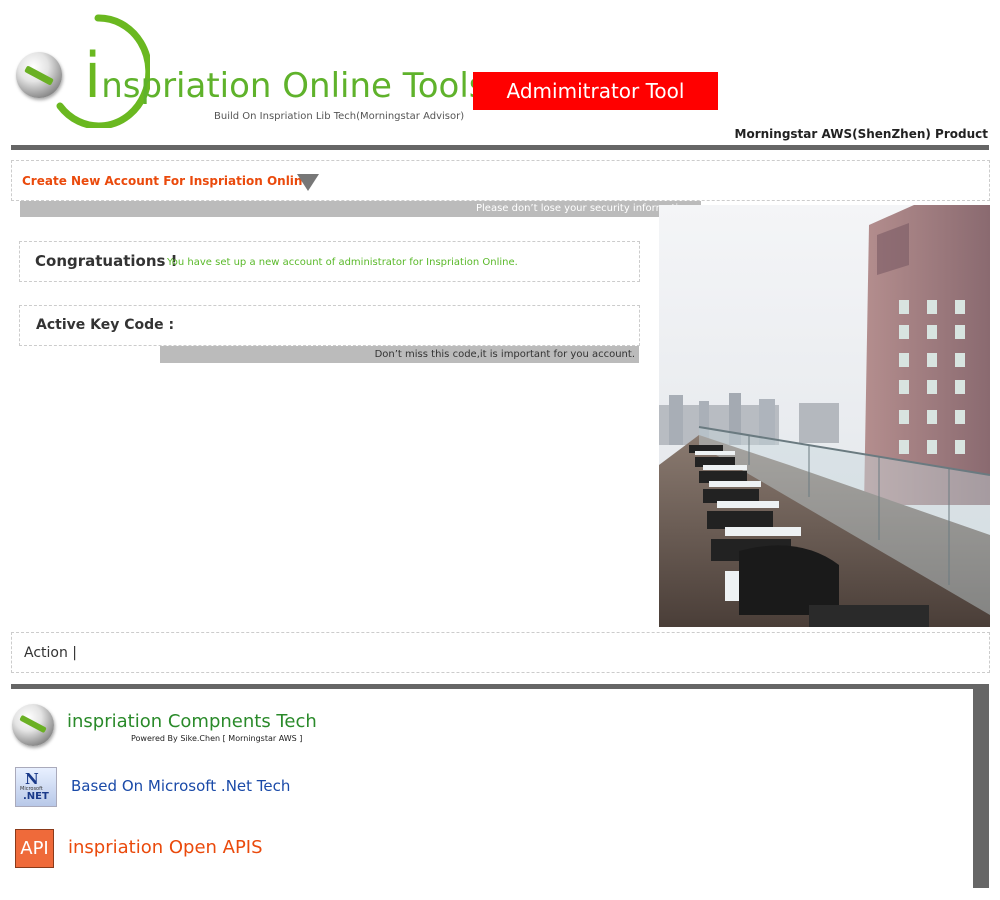 The width and height of the screenshot is (1000, 900). What do you see at coordinates (93, 75) in the screenshot?
I see `app-title-letter: i` at bounding box center [93, 75].